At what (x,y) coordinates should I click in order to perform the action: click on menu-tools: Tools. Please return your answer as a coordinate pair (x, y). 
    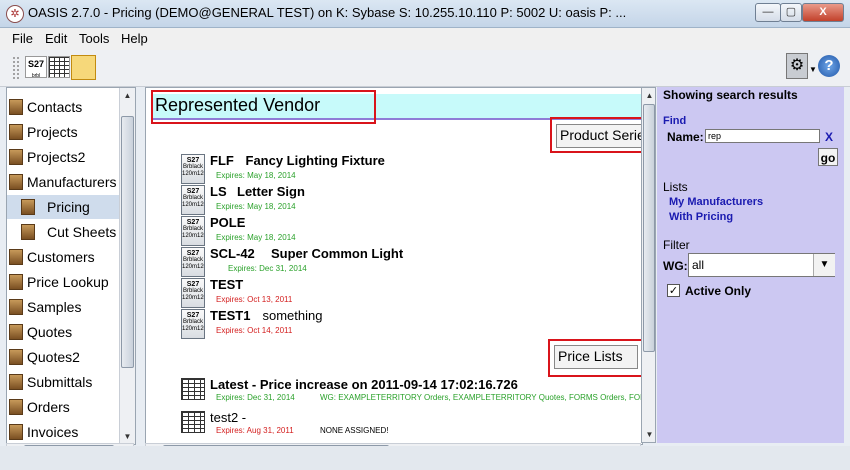
    Looking at the image, I should click on (94, 38).